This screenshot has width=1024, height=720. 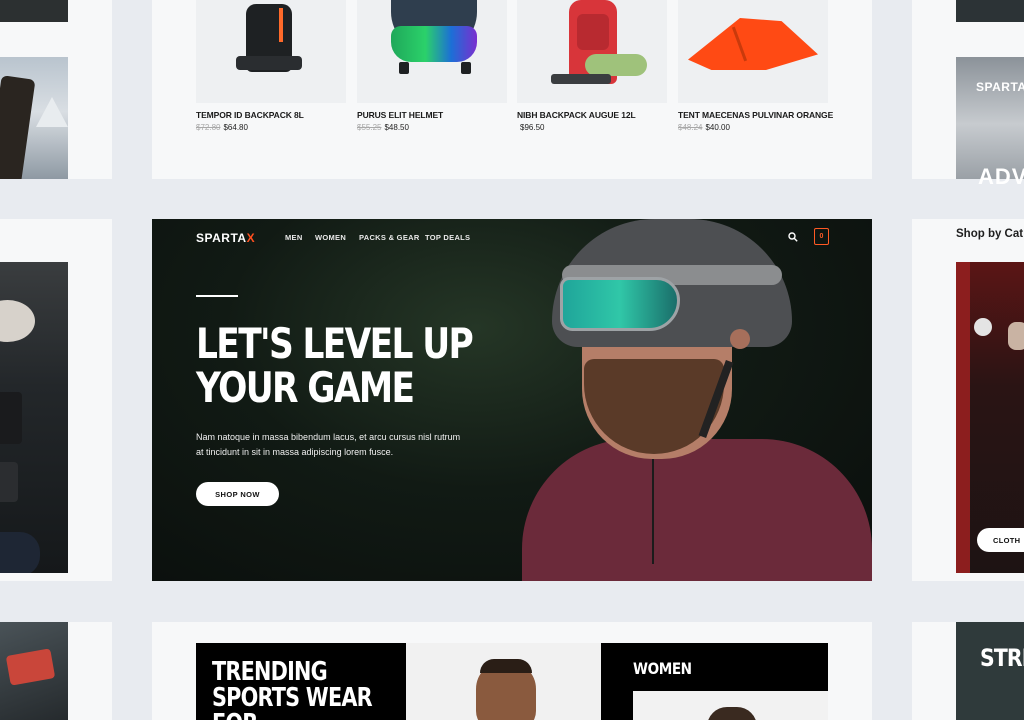 I want to click on nav-packs-gear: PACKS & GEAR, so click(x=389, y=237).